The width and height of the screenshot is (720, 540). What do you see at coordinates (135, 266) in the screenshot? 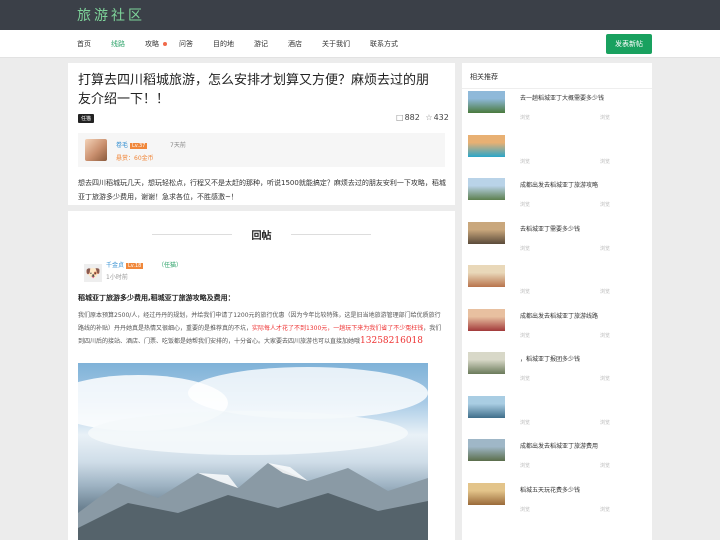
I see `level-badge: Lv.18` at bounding box center [135, 266].